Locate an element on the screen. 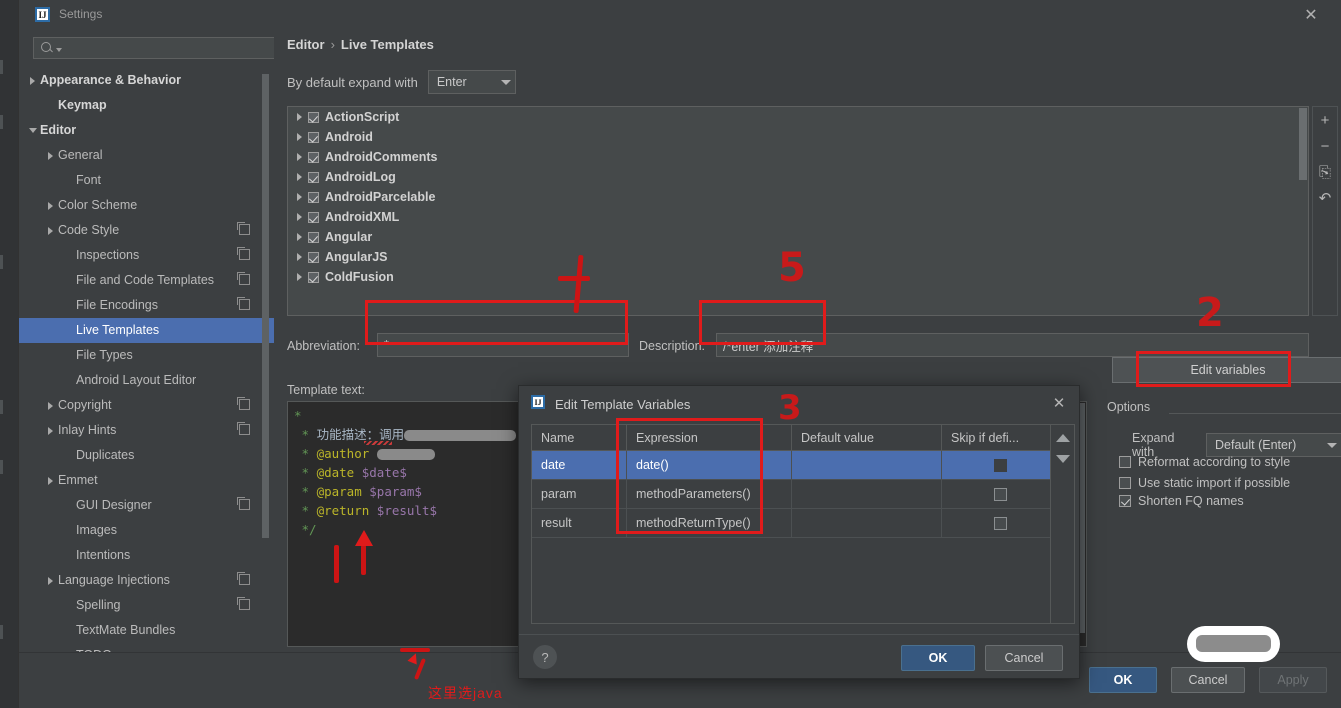 This screenshot has height=708, width=1341. sidebar-item-todo: TODO is located at coordinates (146, 647).